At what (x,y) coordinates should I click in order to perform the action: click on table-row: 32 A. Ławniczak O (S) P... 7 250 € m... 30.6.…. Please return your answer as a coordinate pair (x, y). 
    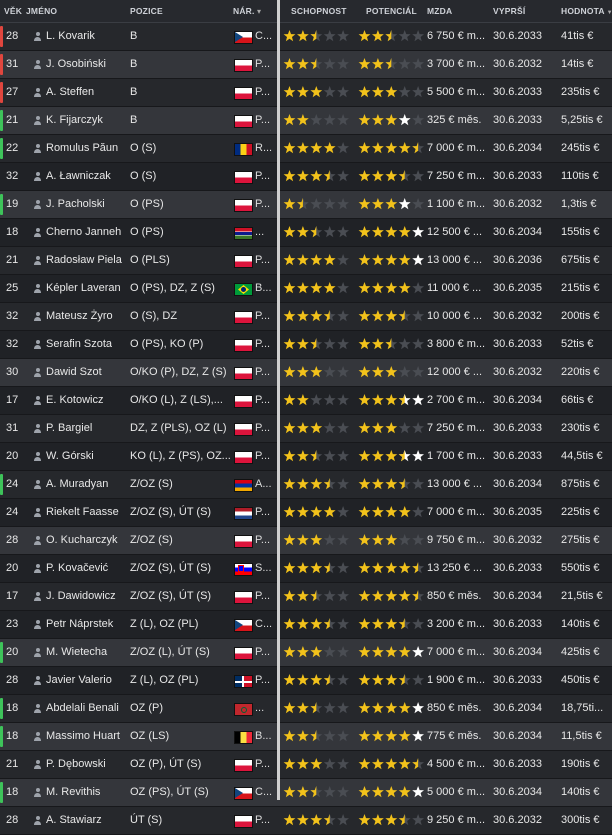
    Looking at the image, I should click on (306, 177).